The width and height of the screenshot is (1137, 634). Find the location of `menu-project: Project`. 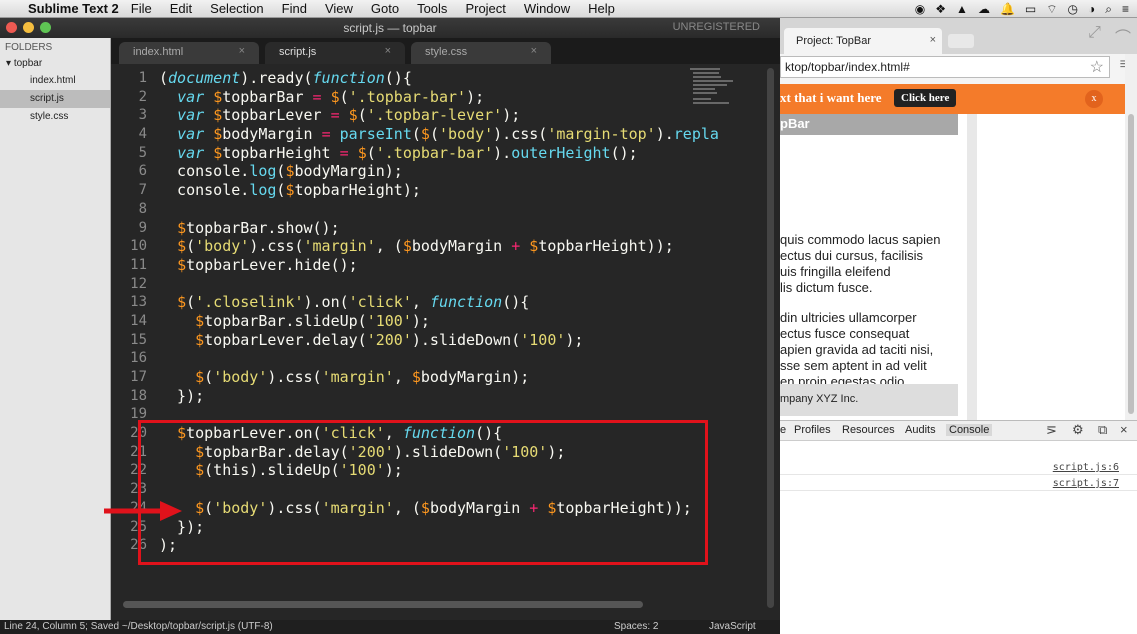

menu-project: Project is located at coordinates (485, 8).